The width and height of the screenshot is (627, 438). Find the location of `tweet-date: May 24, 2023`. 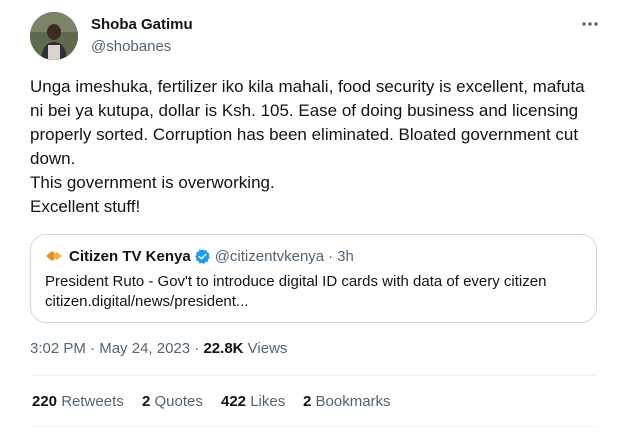

tweet-date: May 24, 2023 is located at coordinates (144, 348).